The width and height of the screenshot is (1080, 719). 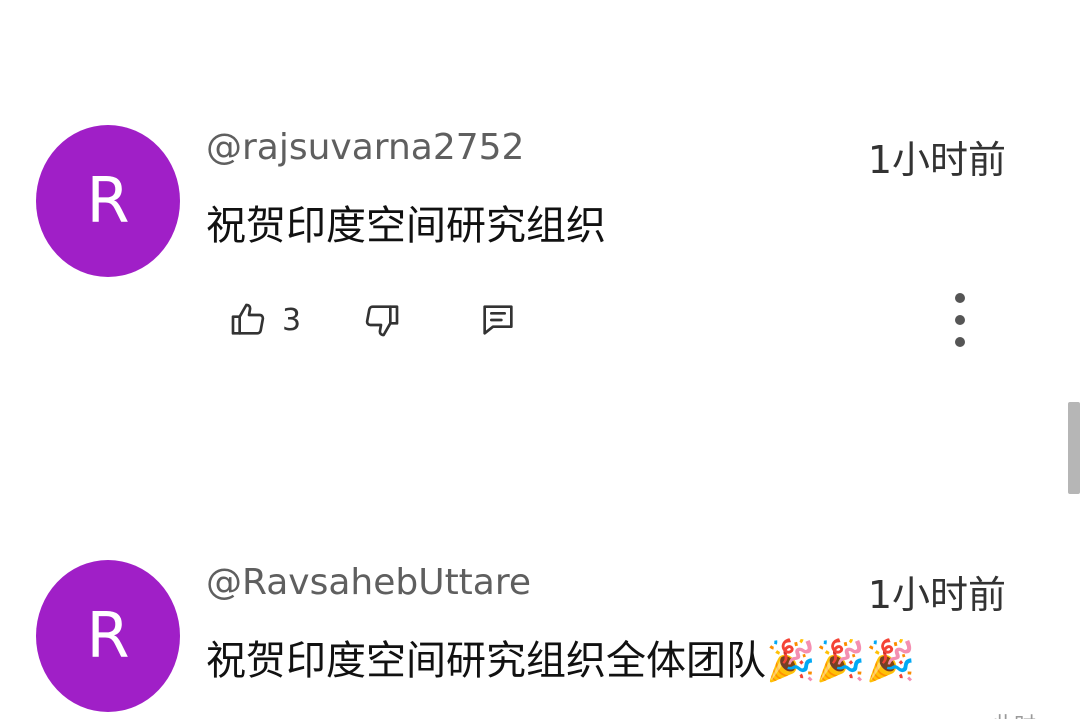 I want to click on more-vert-icon, so click(x=960, y=320).